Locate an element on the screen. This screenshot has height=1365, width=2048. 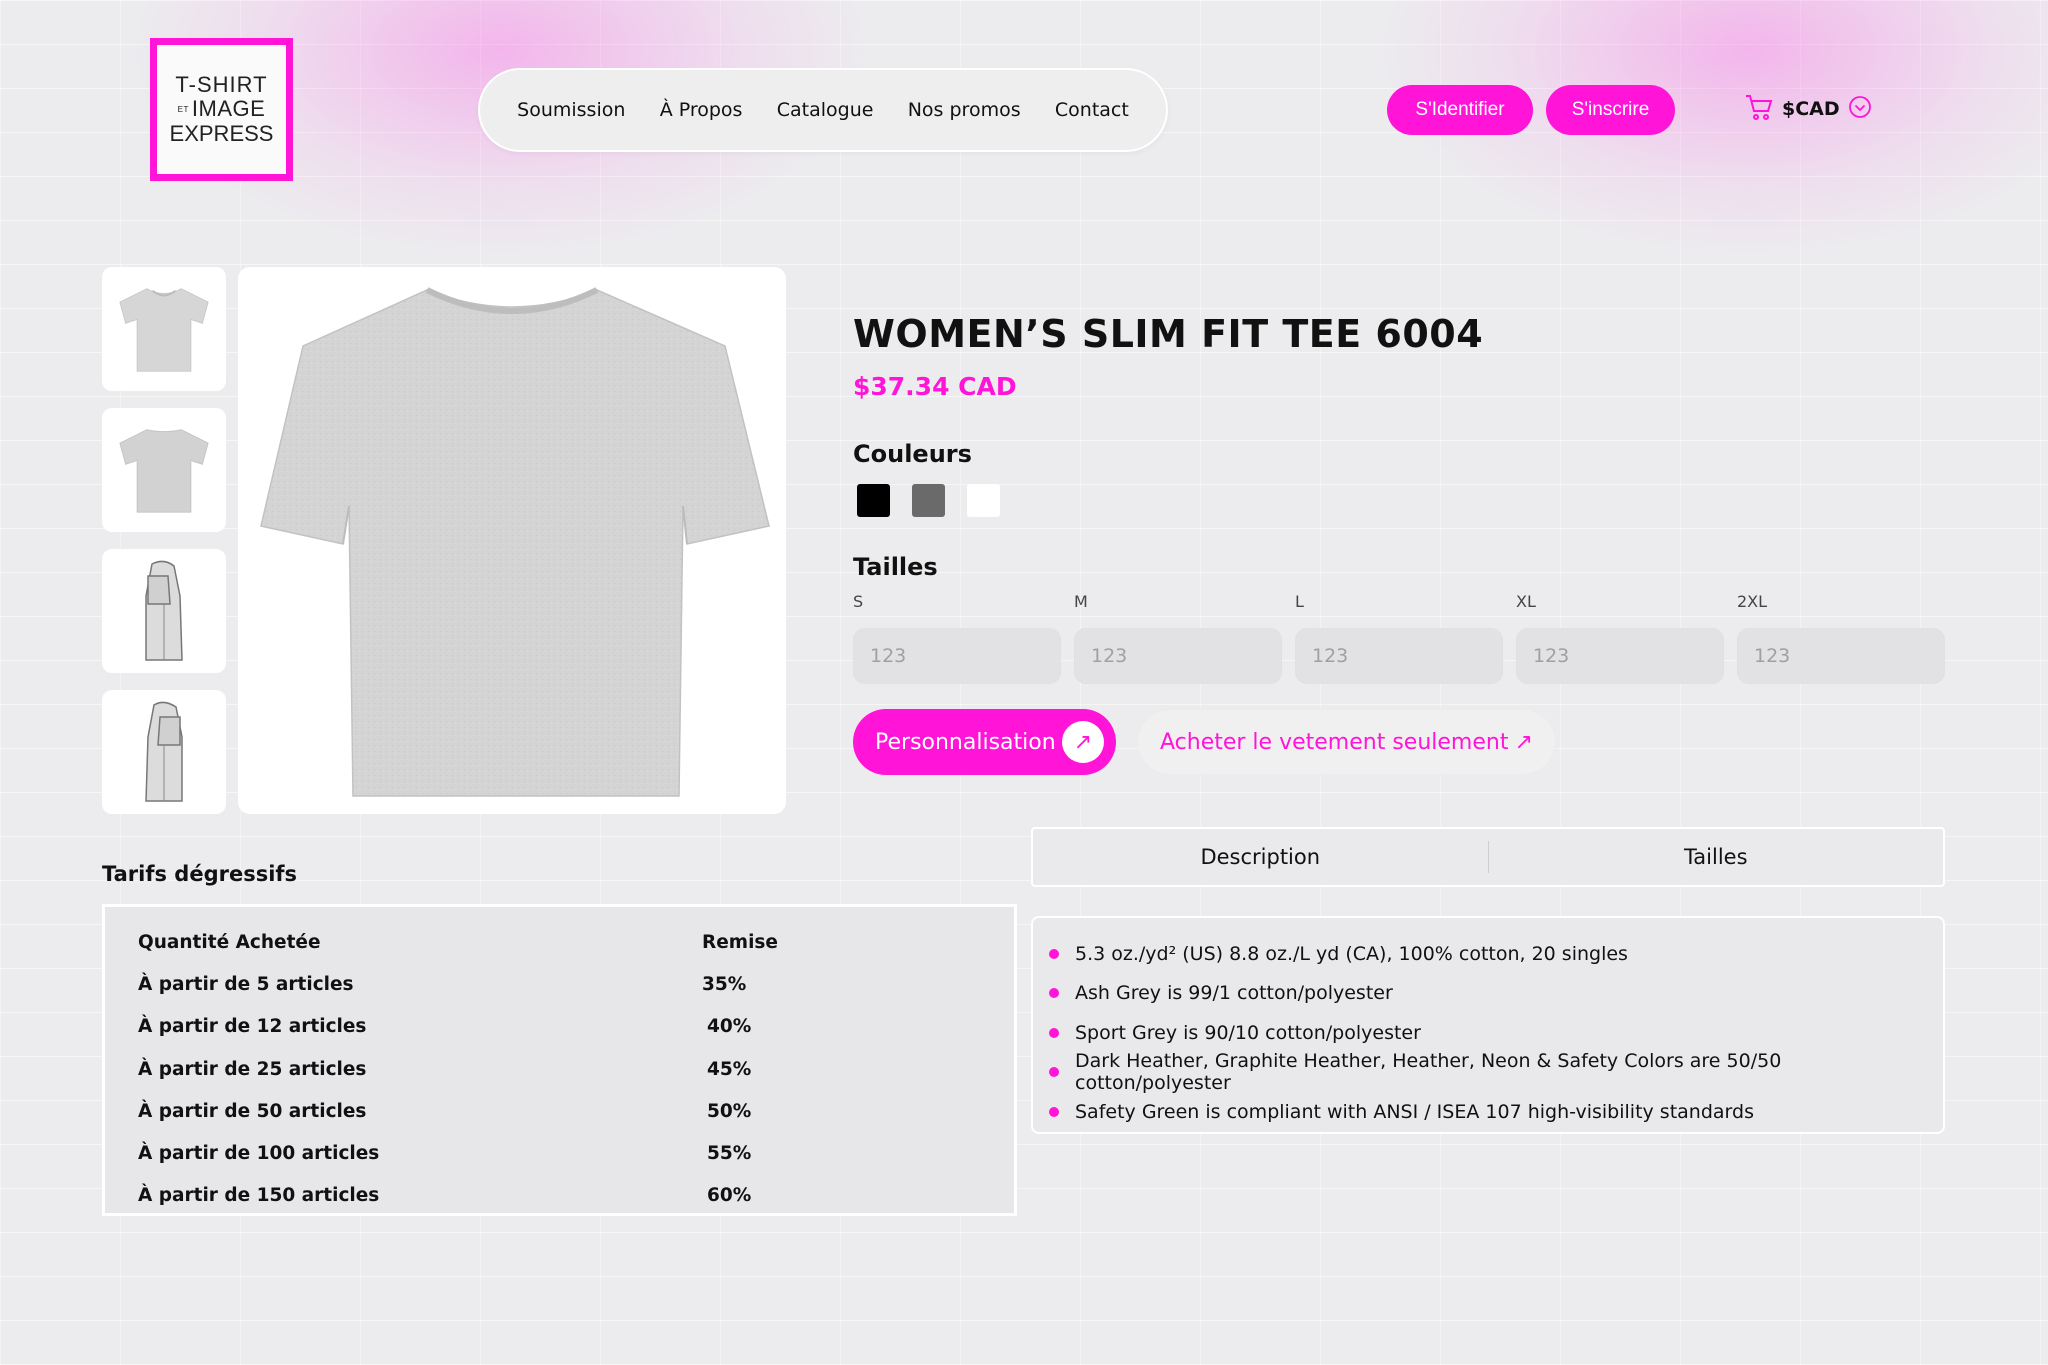
size-quantity-input-2xl is located at coordinates (1841, 656).